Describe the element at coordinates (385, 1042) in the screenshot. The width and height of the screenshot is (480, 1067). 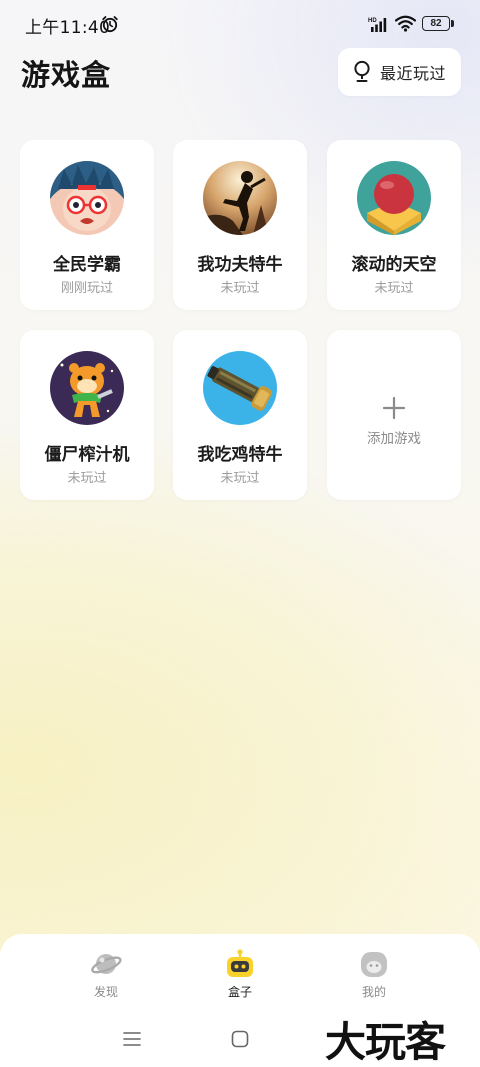
I see `watermark: 大玩客` at that location.